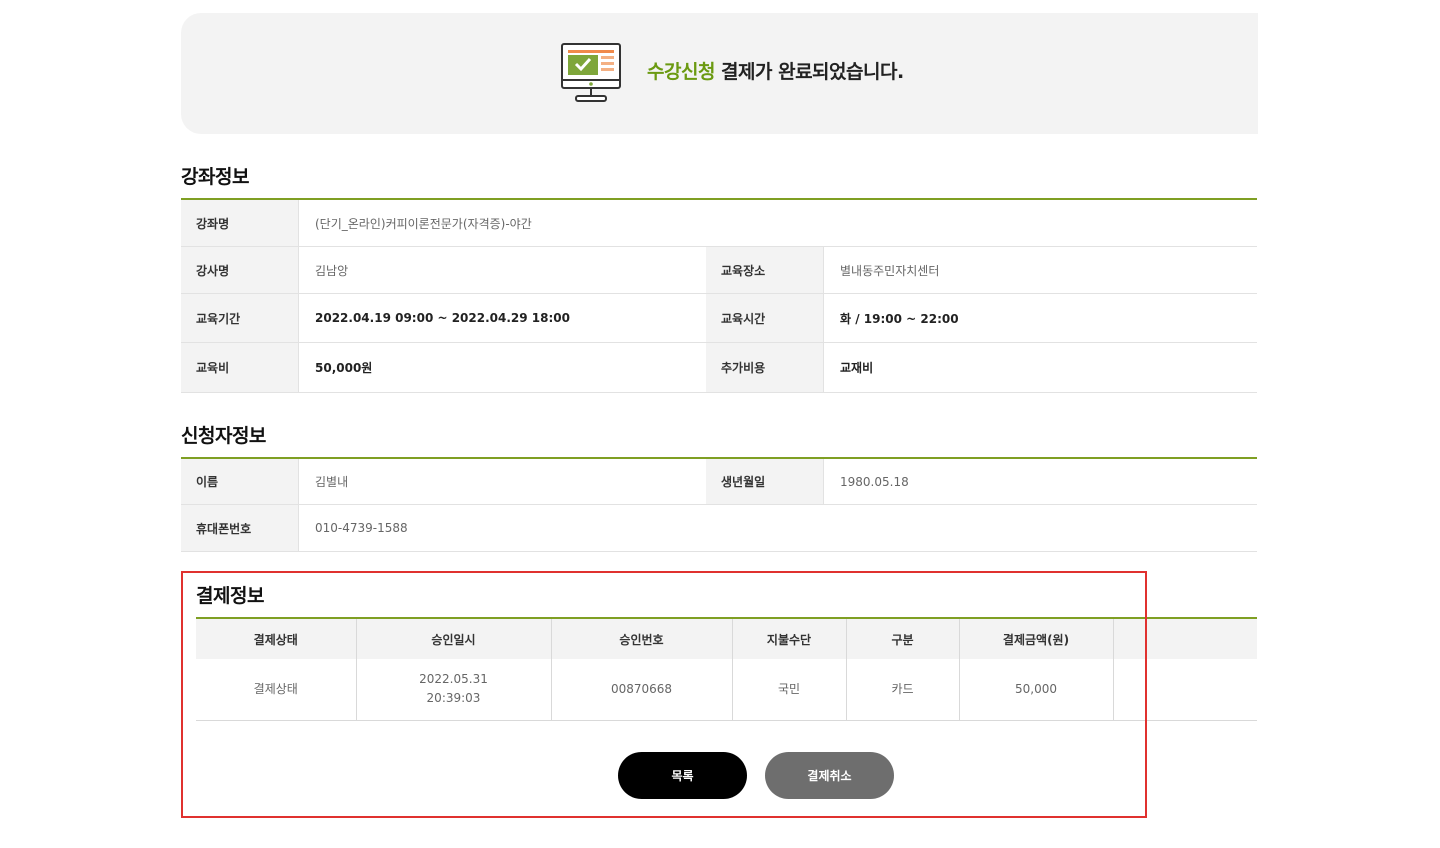 The image size is (1440, 848). I want to click on location-label: 교육장소, so click(765, 270).